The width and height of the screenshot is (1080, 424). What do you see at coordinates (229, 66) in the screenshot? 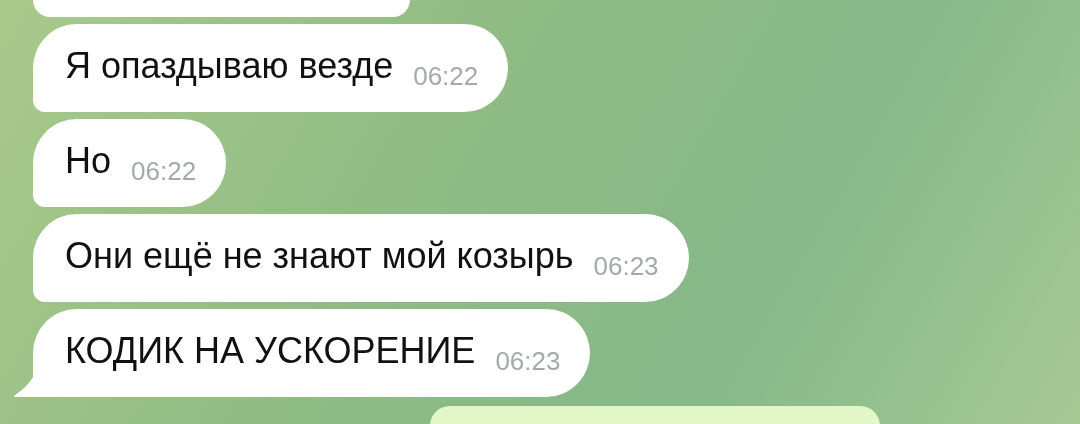
I see `message-text: Я опаздываю везде` at bounding box center [229, 66].